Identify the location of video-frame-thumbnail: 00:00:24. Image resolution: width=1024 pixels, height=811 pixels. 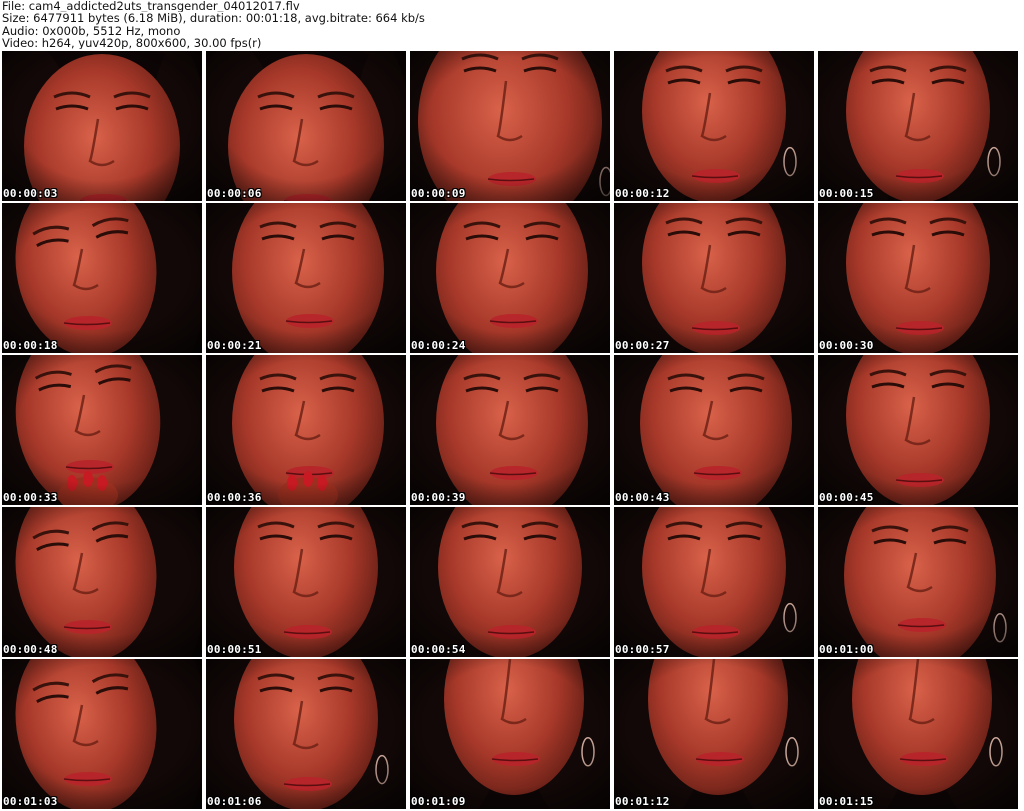
(510, 278).